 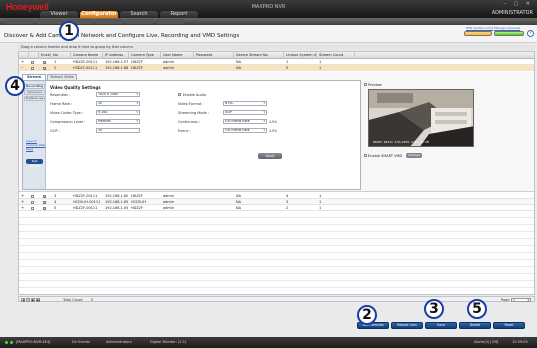 I want to click on resolution-select: 1920 x 1080 ▾, so click(x=118, y=94).